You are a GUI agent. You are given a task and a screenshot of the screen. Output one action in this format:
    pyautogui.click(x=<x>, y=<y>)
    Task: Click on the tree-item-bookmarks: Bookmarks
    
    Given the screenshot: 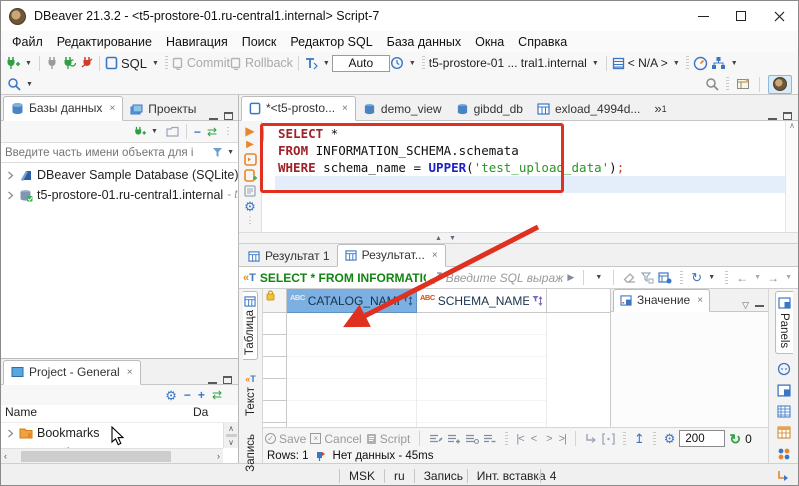 What is the action you would take?
    pyautogui.click(x=119, y=433)
    